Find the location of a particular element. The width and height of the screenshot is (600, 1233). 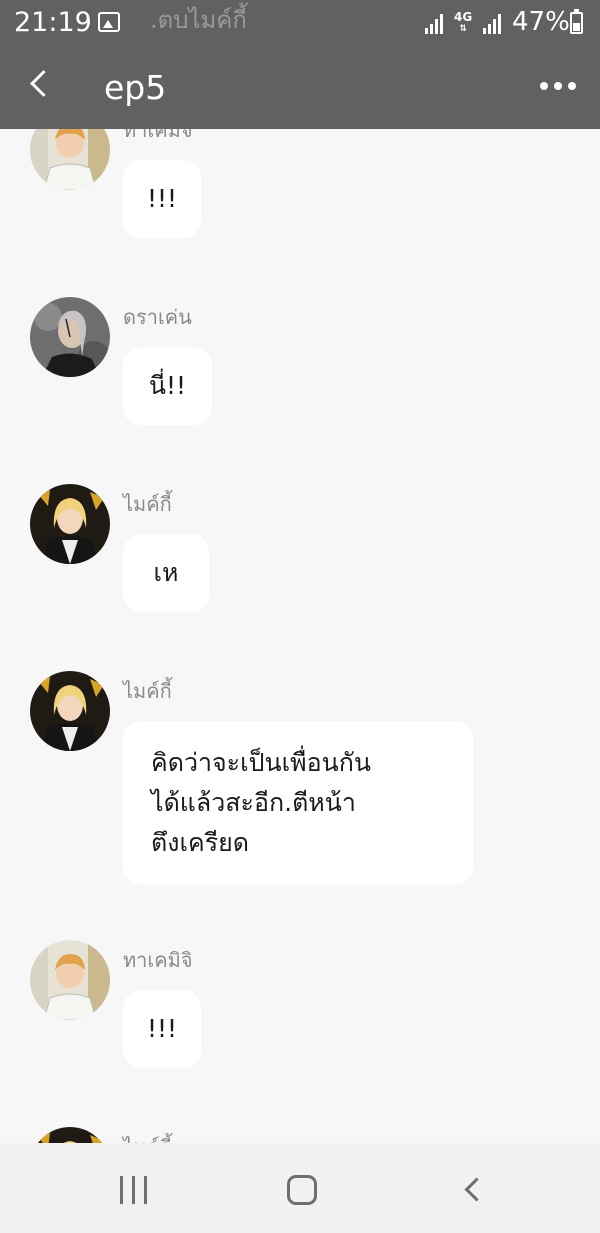

chat-header: ep5 is located at coordinates (300, 88).